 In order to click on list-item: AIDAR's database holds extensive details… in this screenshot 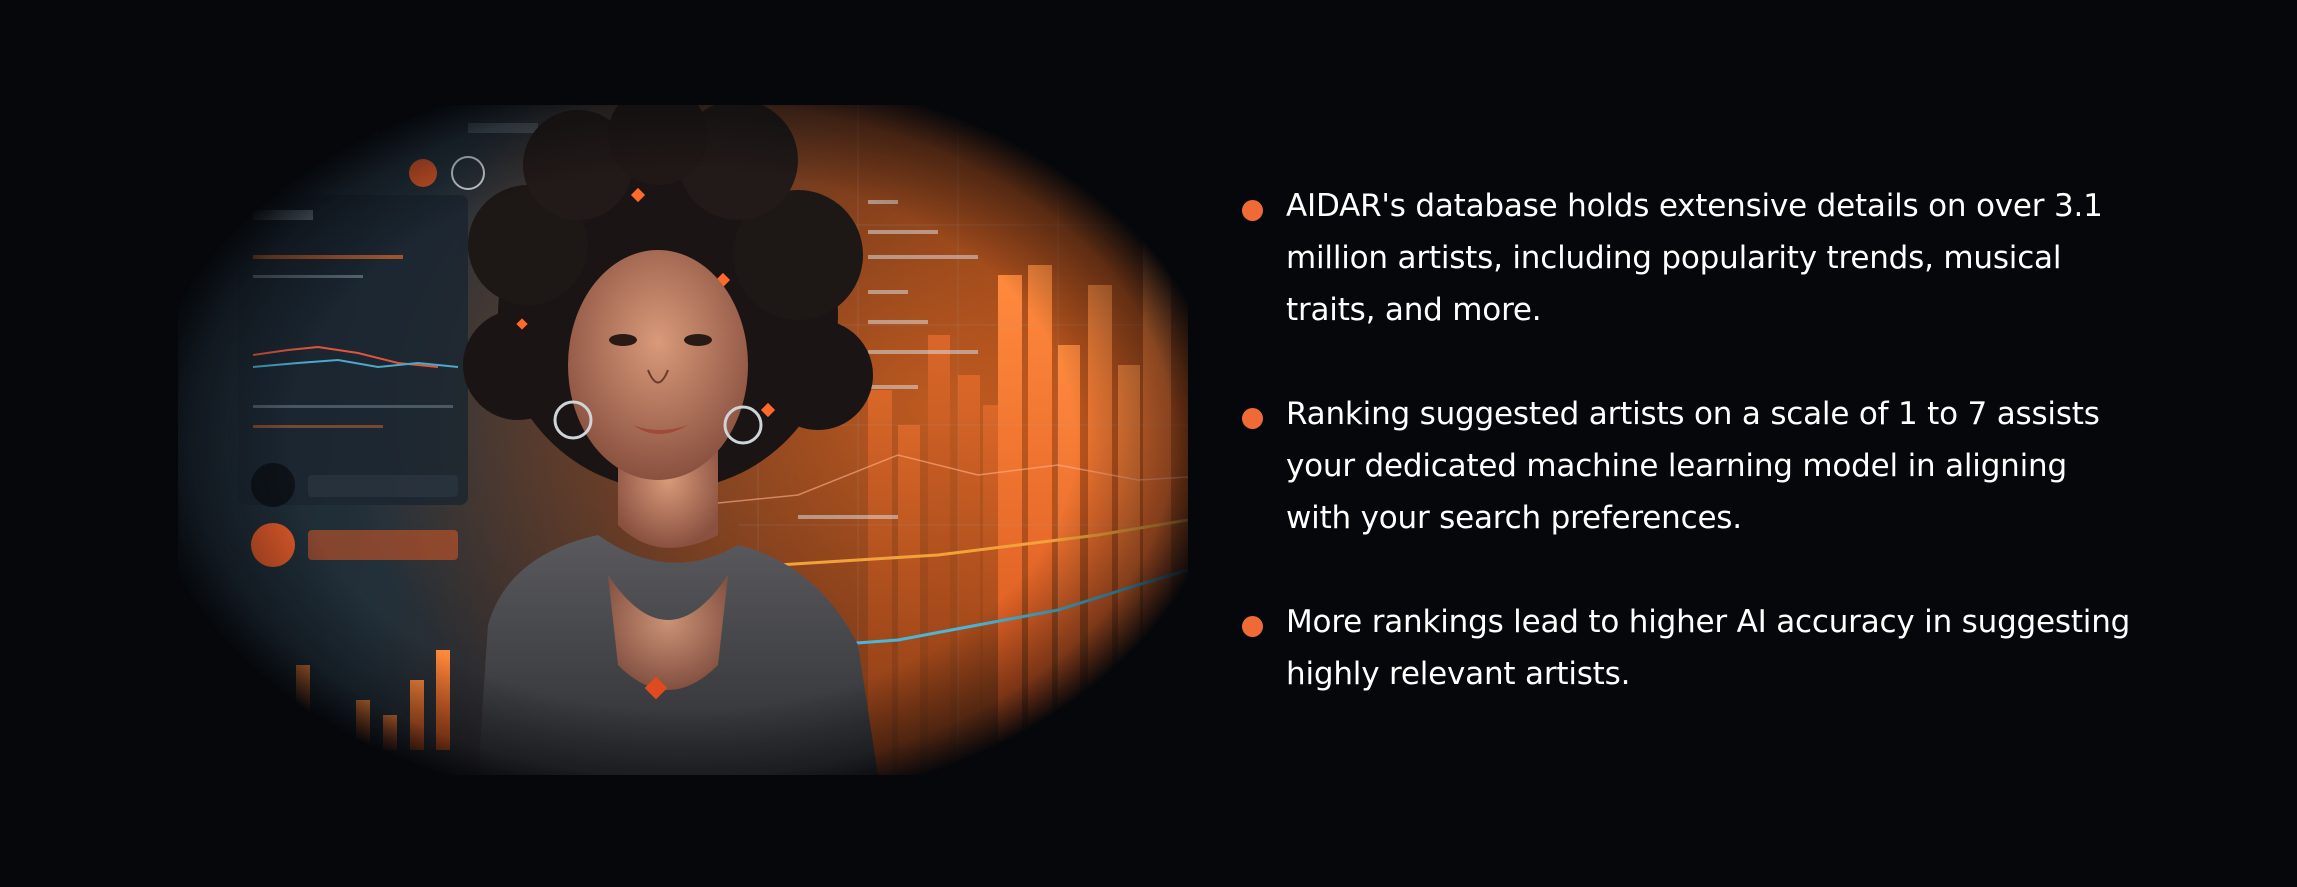, I will do `click(1690, 258)`.